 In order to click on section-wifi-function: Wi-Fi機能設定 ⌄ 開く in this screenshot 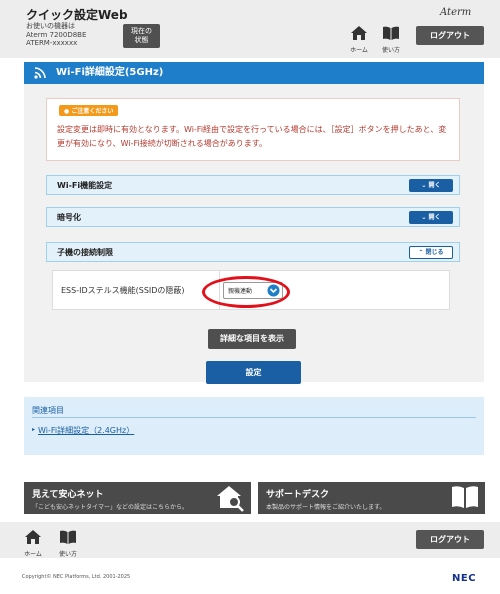, I will do `click(253, 185)`.